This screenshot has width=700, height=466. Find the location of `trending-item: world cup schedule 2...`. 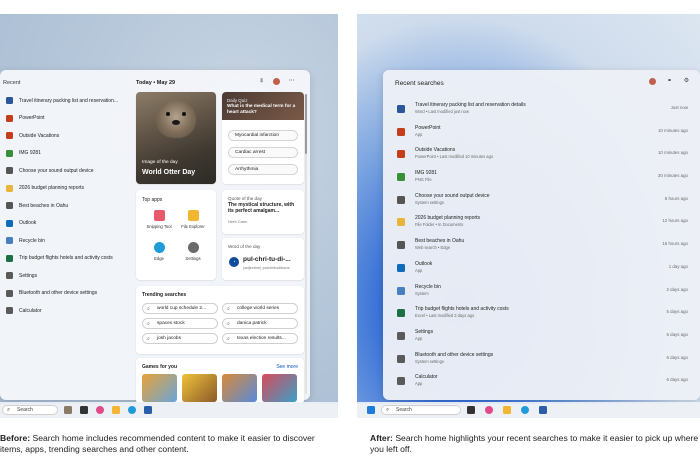

trending-item: world cup schedule 2... is located at coordinates (180, 308).